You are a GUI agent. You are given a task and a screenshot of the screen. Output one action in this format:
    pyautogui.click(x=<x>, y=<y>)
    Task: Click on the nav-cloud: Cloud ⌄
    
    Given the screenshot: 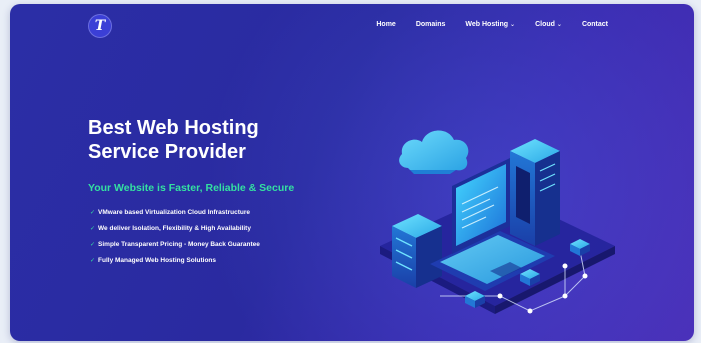 What is the action you would take?
    pyautogui.click(x=548, y=24)
    